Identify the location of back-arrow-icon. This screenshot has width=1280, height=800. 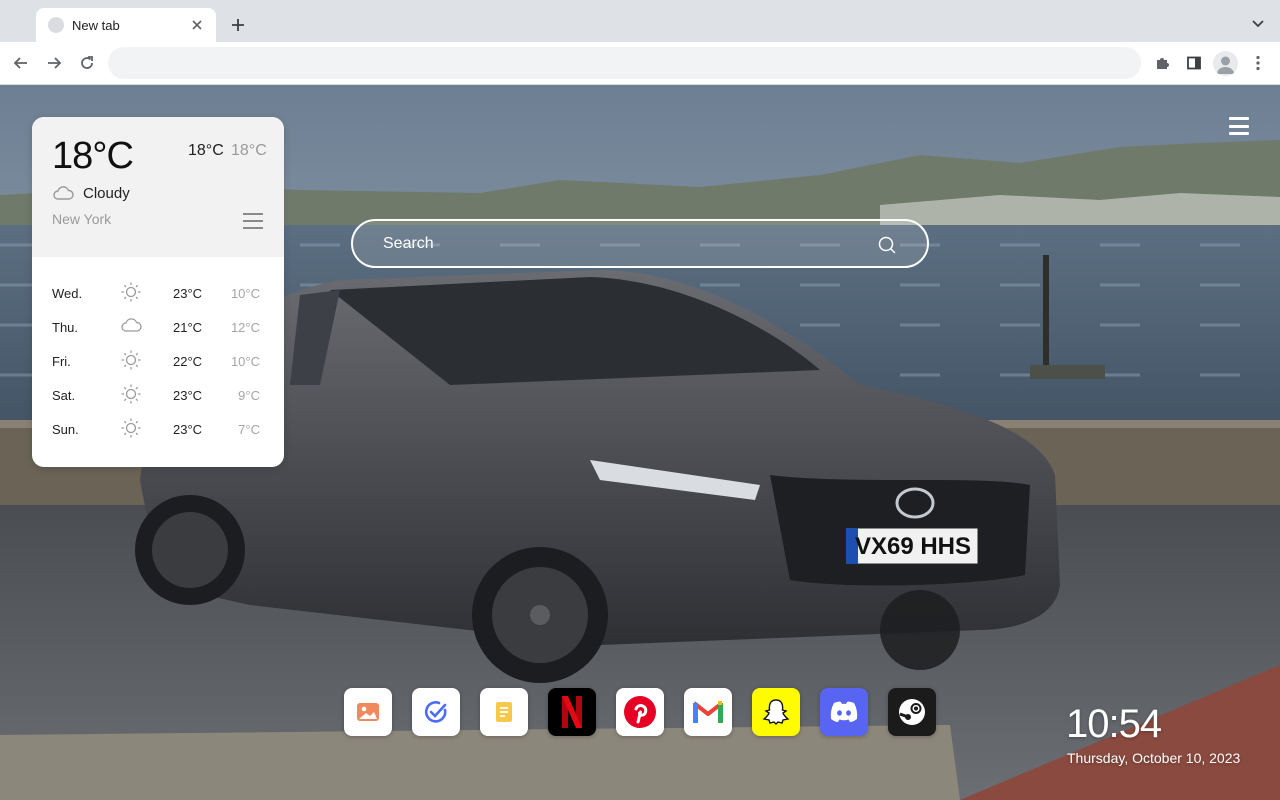
(21, 63).